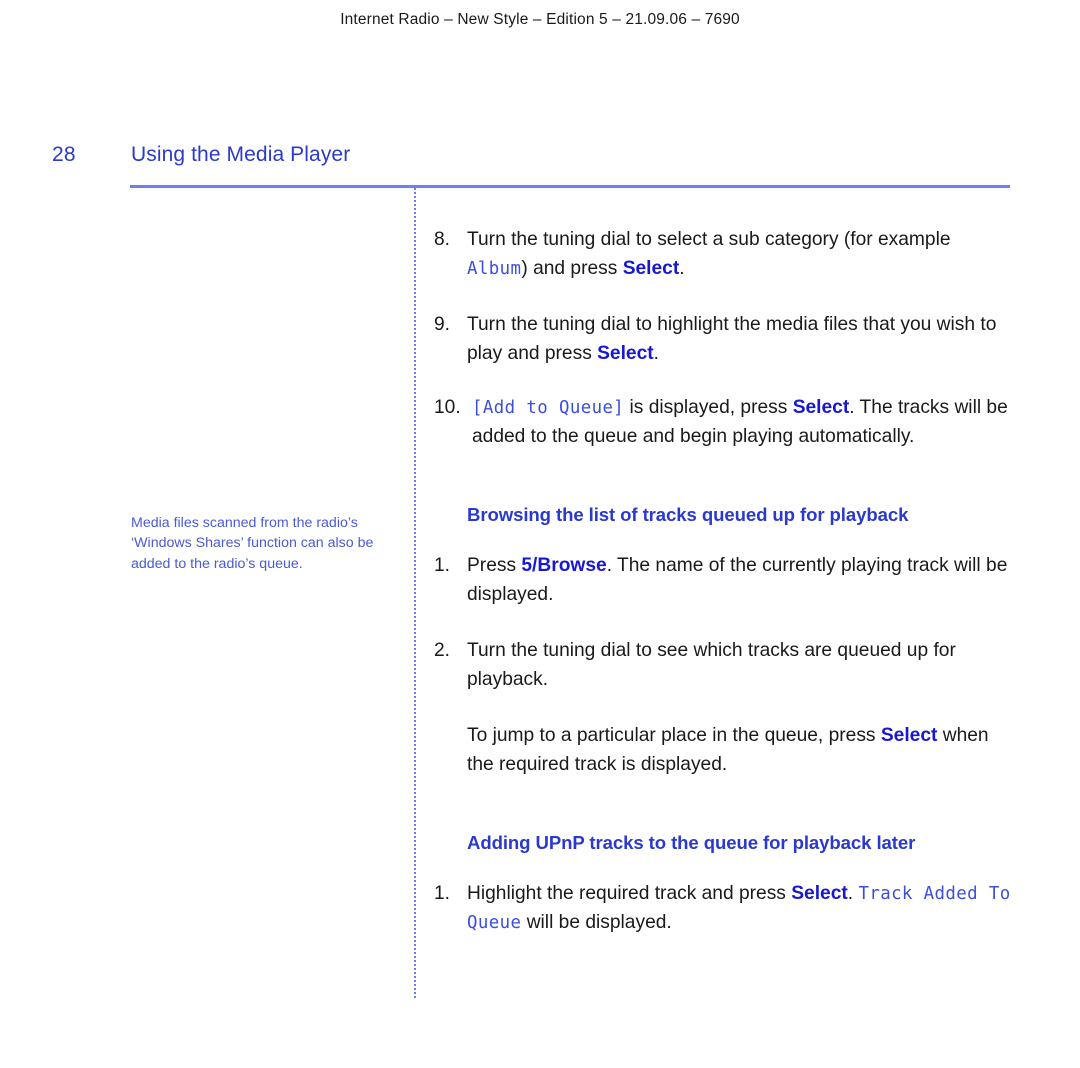  What do you see at coordinates (629, 893) in the screenshot?
I see `upnp-1-text-before: Highlight the required track and press` at bounding box center [629, 893].